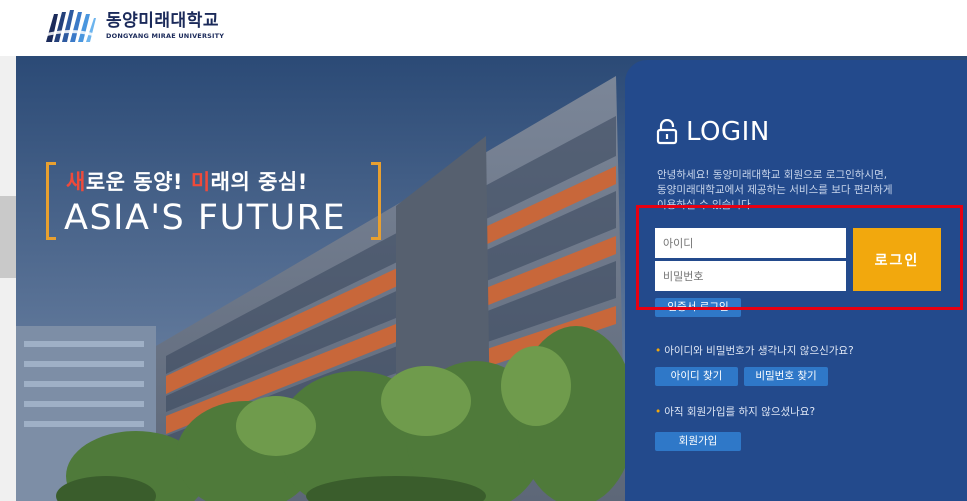 This screenshot has height=501, width=967. Describe the element at coordinates (51, 201) in the screenshot. I see `slogan-bracket-left` at that location.